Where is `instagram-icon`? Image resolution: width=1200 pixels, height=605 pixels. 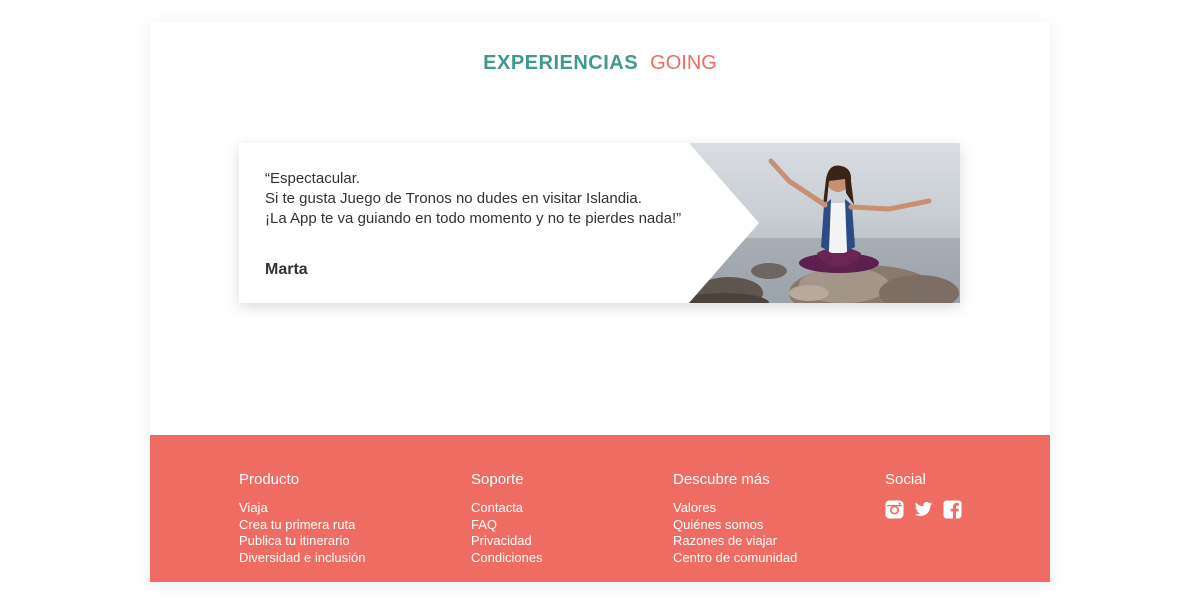
instagram-icon is located at coordinates (894, 509).